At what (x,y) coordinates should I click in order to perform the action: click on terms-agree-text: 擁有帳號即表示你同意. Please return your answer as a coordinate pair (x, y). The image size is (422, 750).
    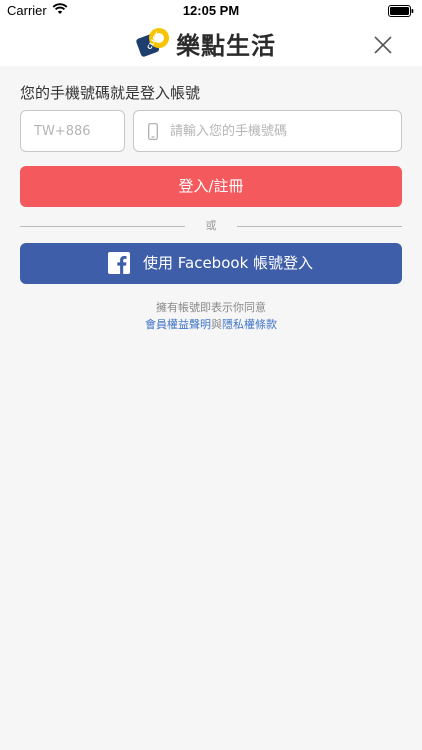
    Looking at the image, I should click on (211, 307).